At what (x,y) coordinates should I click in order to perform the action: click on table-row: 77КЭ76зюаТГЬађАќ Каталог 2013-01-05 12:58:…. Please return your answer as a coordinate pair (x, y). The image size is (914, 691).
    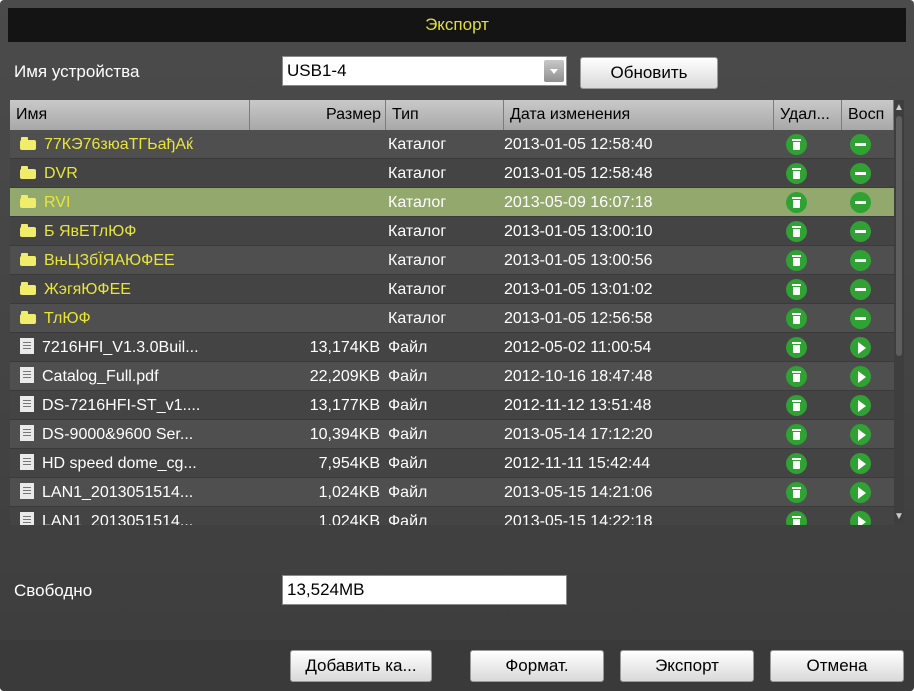
    Looking at the image, I should click on (452, 144).